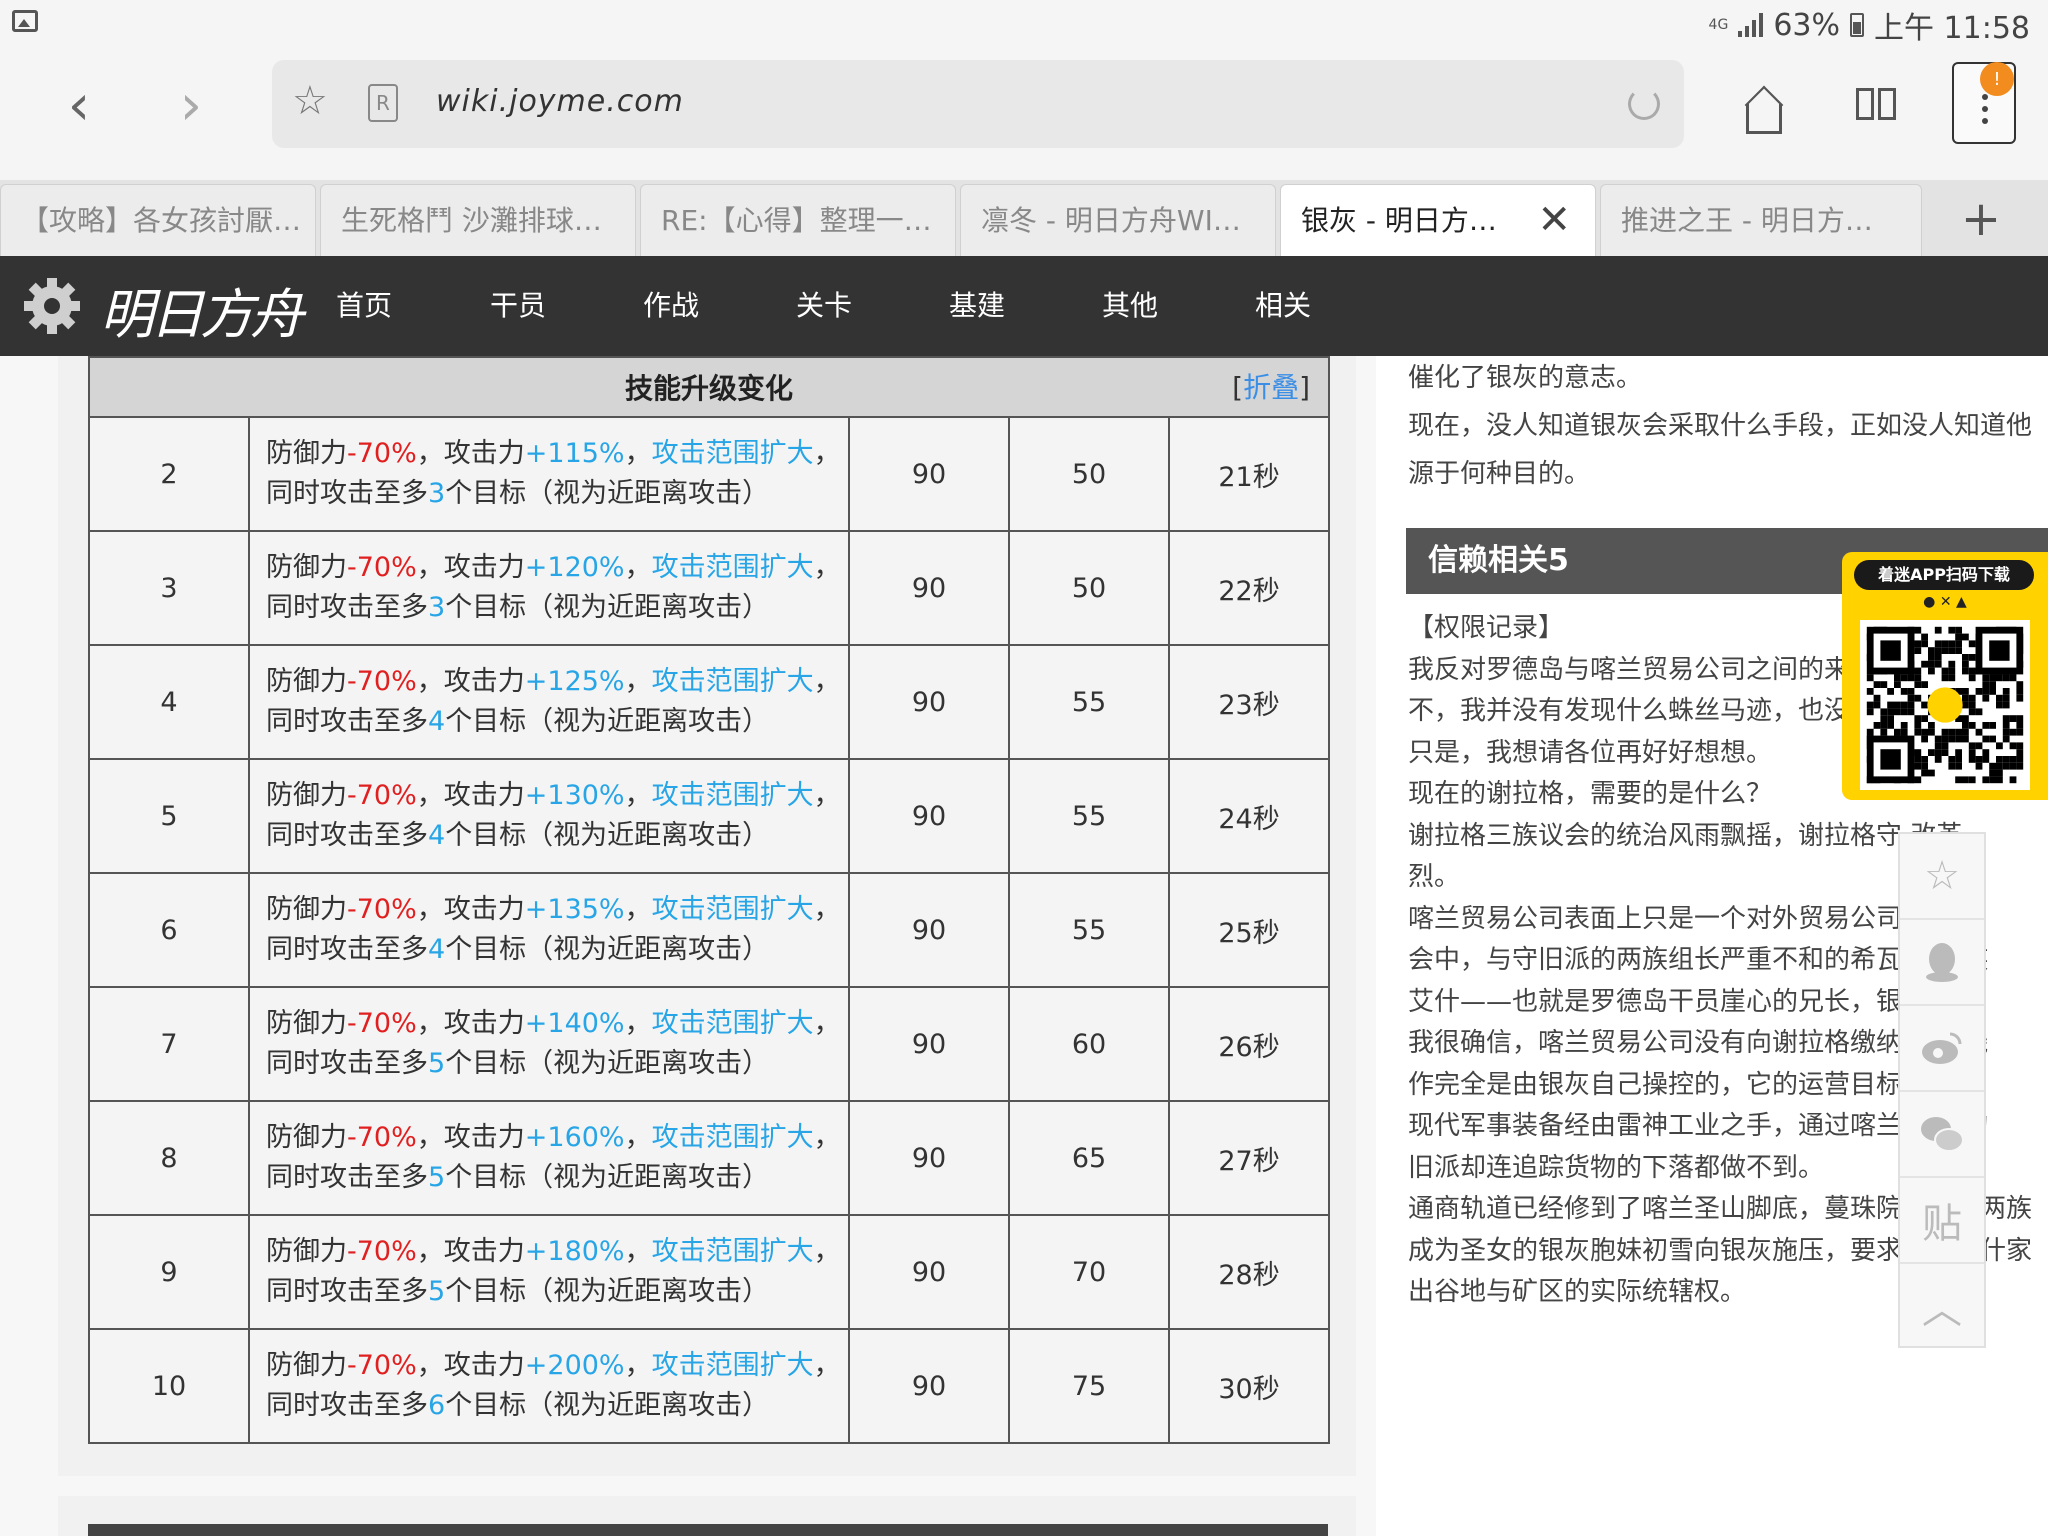 The height and width of the screenshot is (1536, 2048). Describe the element at coordinates (824, 306) in the screenshot. I see `nav-stages: 关卡` at that location.